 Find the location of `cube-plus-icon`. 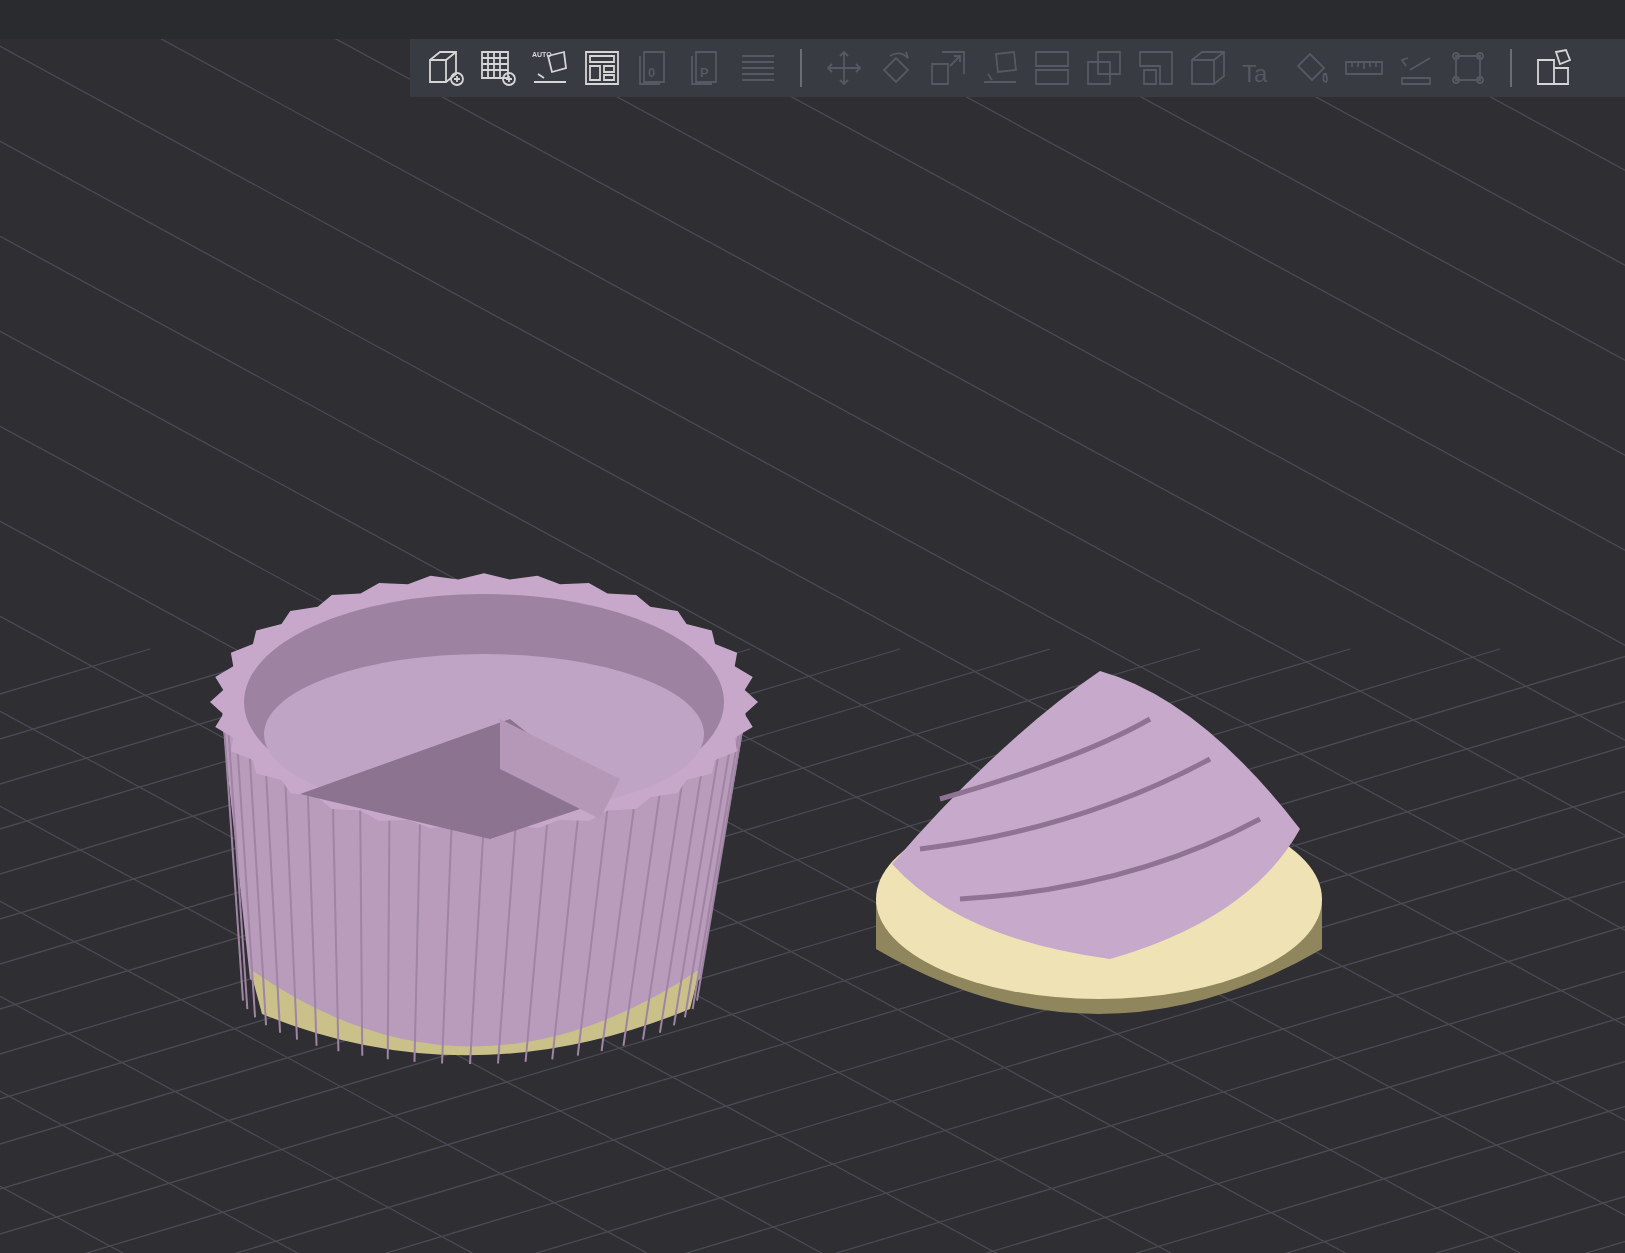

cube-plus-icon is located at coordinates (446, 68).